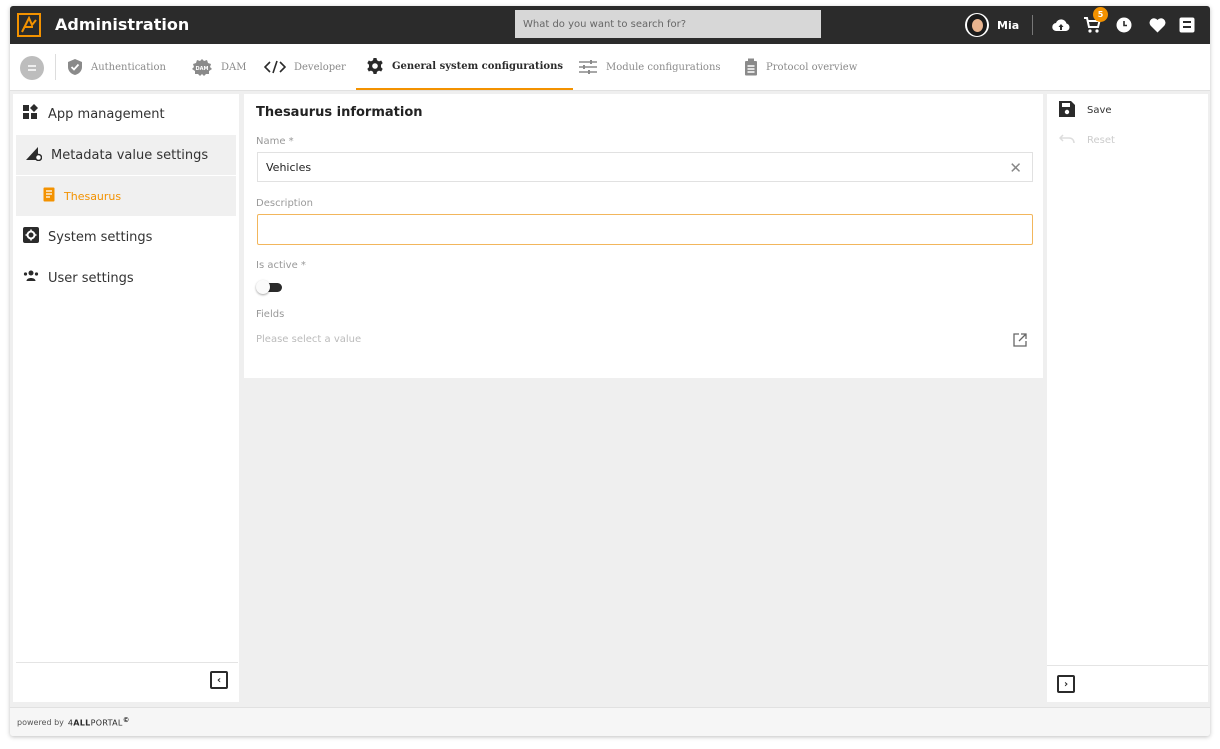  What do you see at coordinates (34, 155) in the screenshot?
I see `metadata-icon` at bounding box center [34, 155].